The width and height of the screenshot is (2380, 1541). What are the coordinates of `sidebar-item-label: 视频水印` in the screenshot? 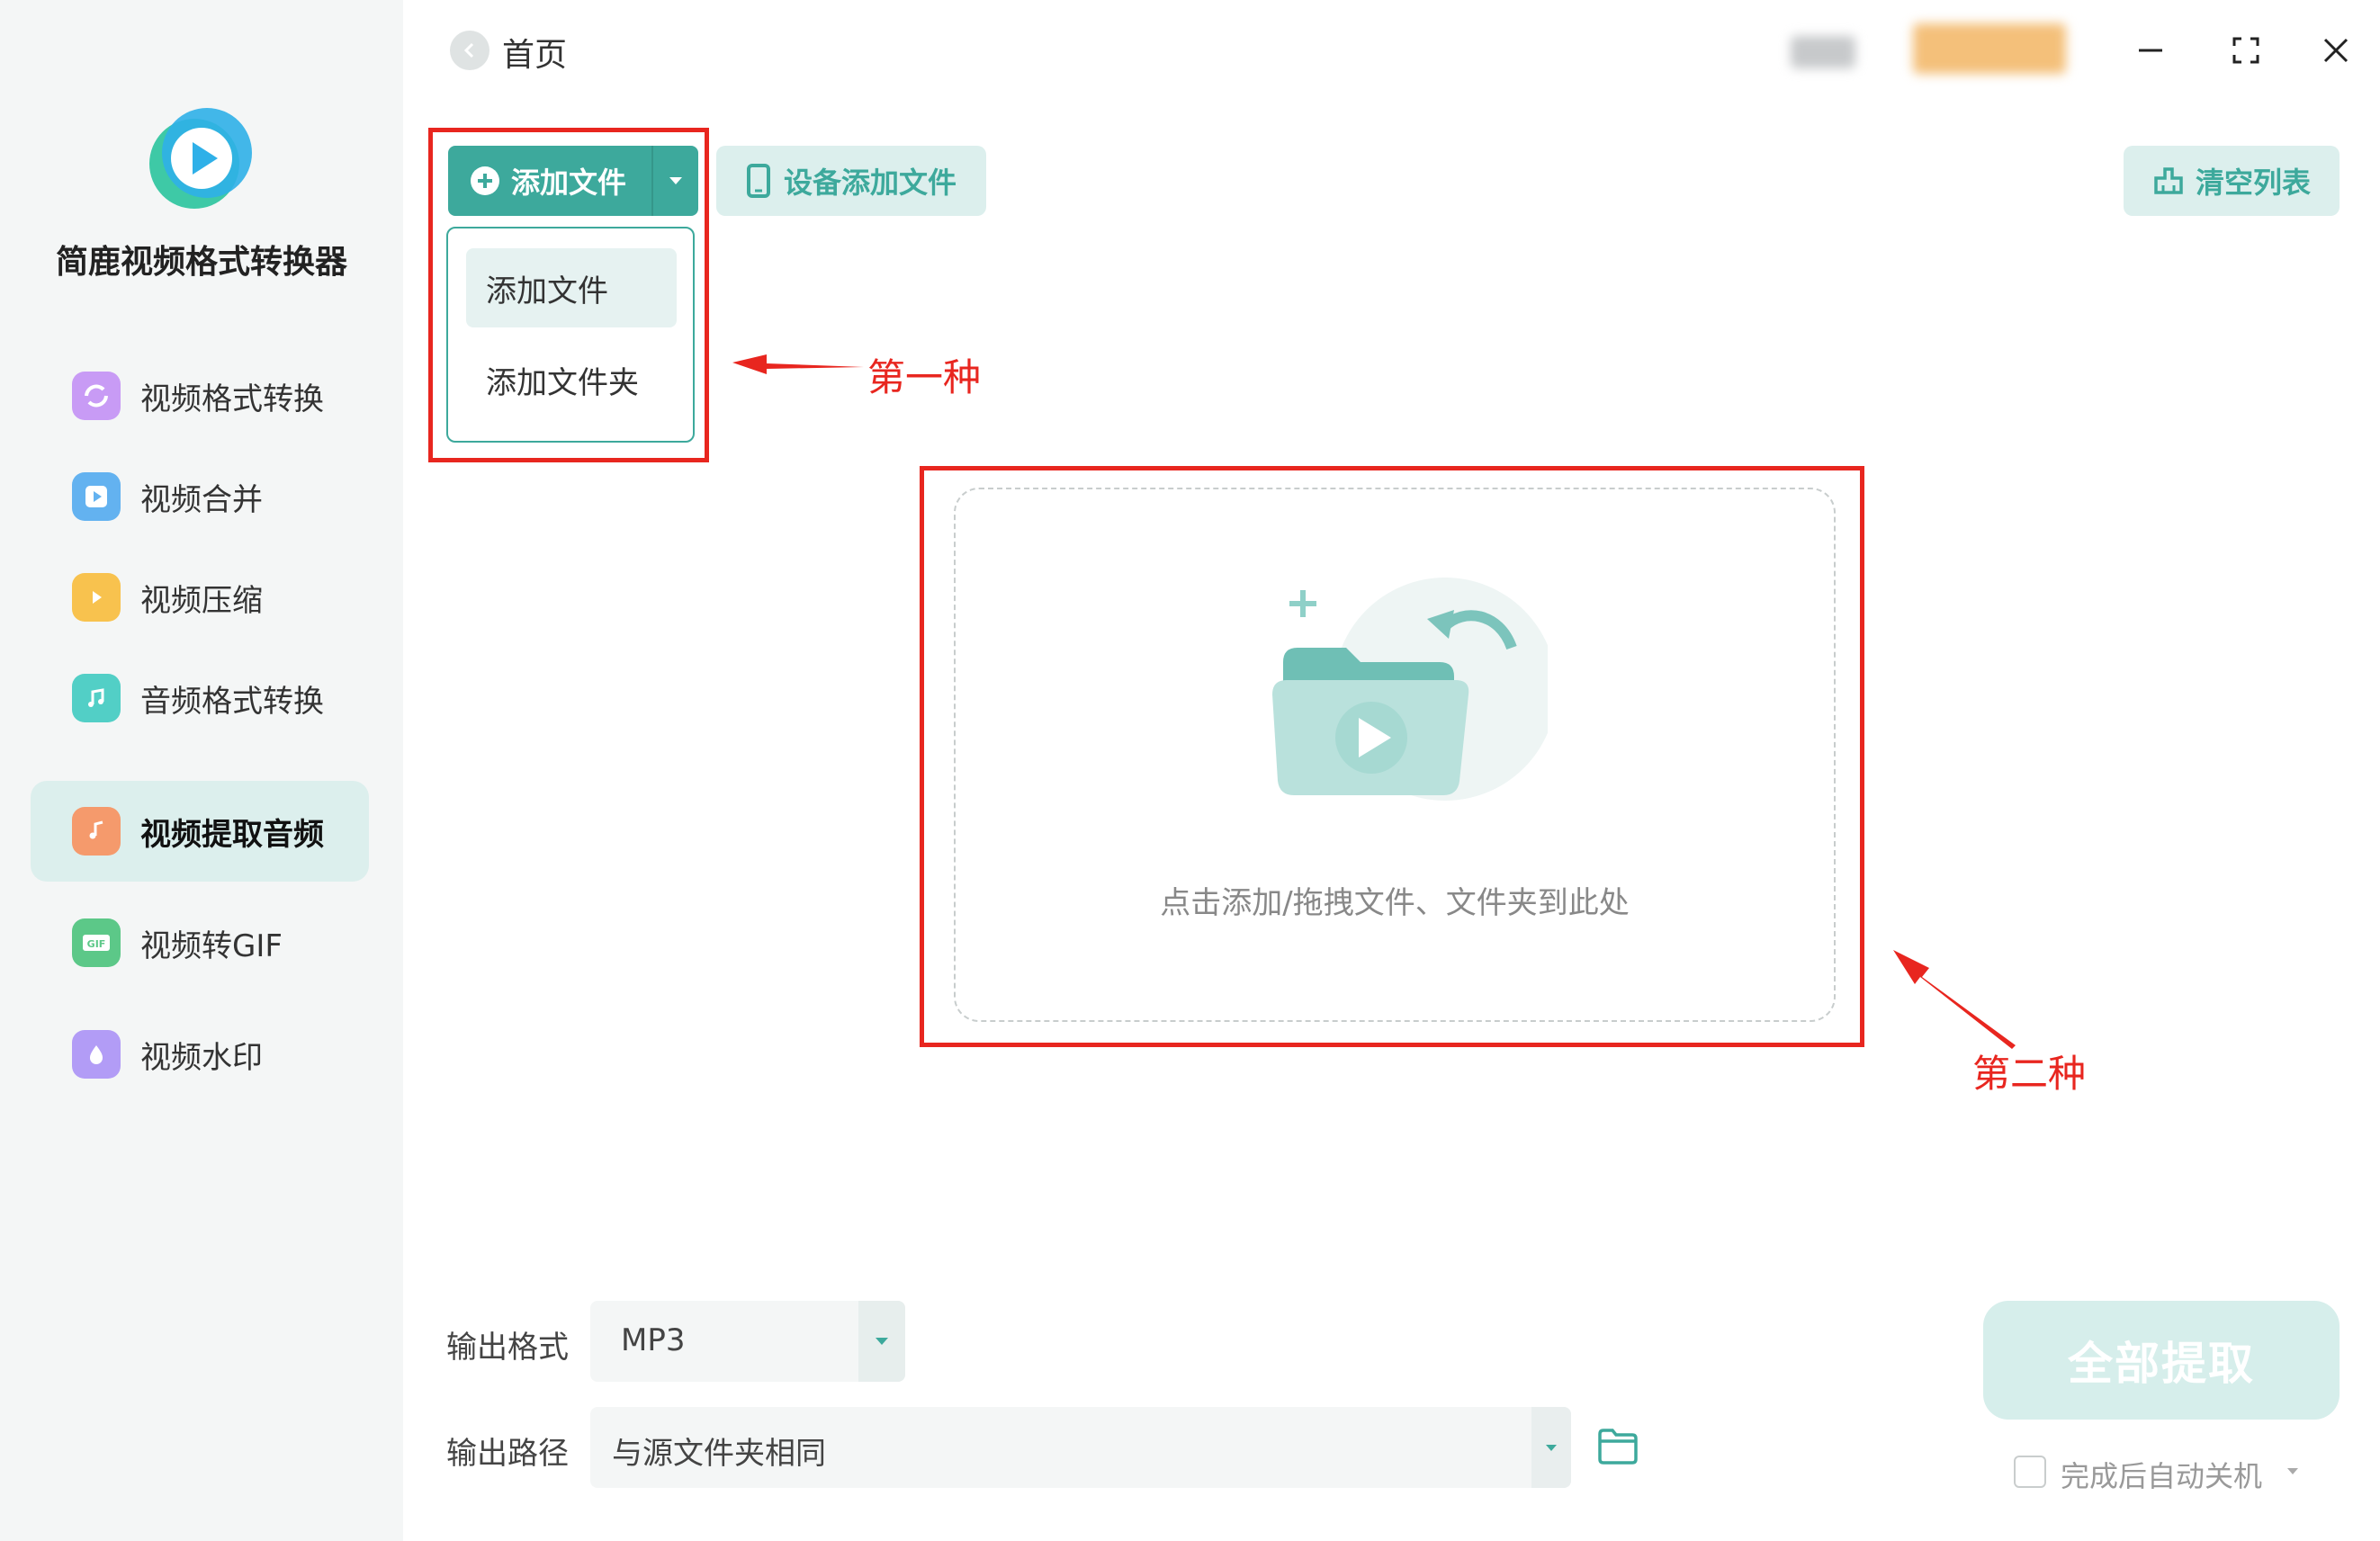 It's located at (202, 1057).